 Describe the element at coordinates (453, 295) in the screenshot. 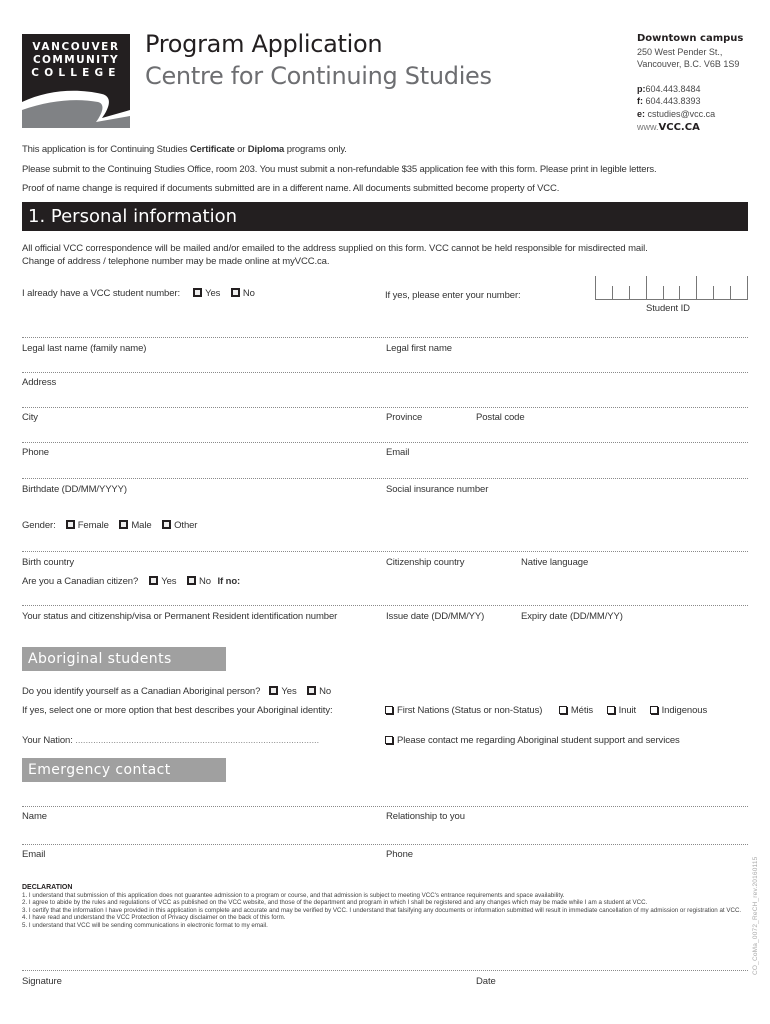

I see `enter-number-prompt: If yes, please enter your number:` at that location.